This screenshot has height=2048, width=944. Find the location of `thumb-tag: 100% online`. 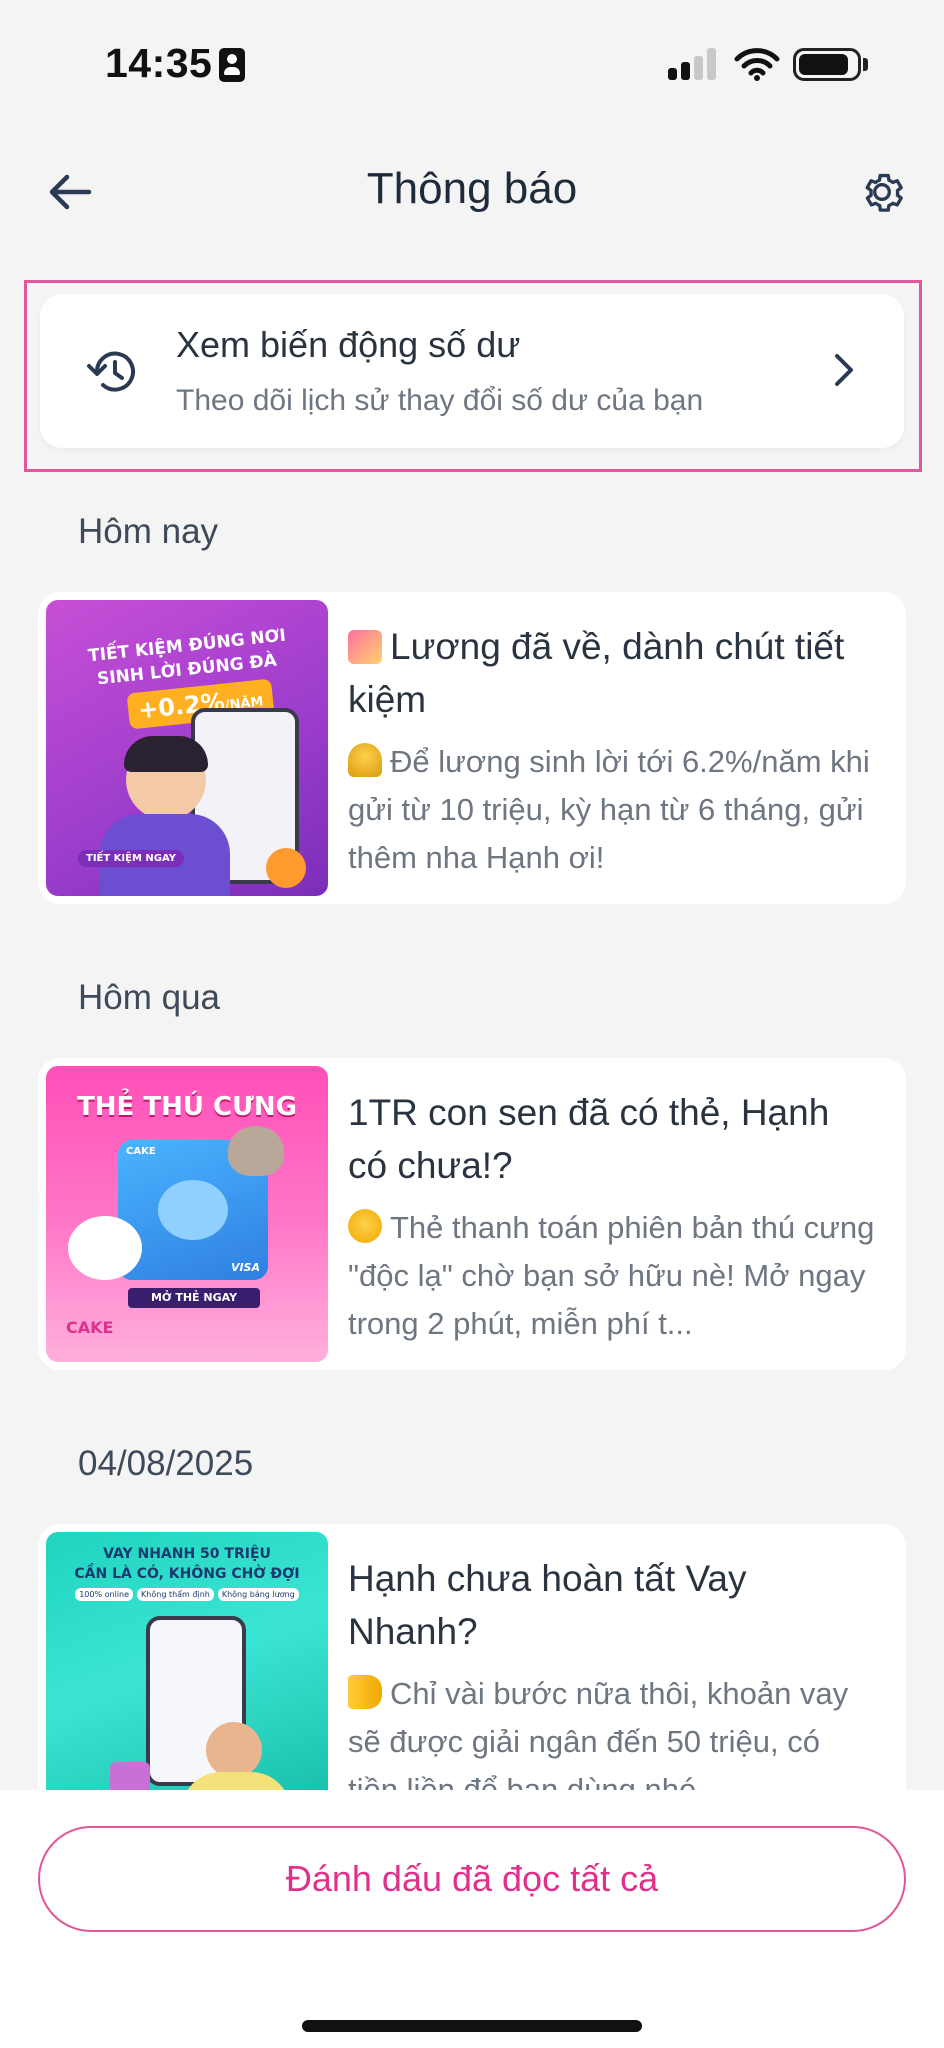

thumb-tag: 100% online is located at coordinates (104, 1594).